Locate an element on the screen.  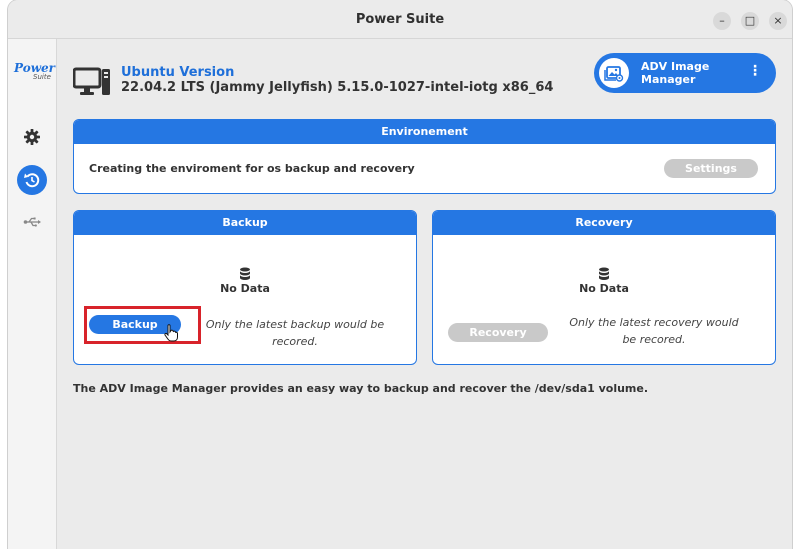
backup-header: Backup is located at coordinates (245, 223).